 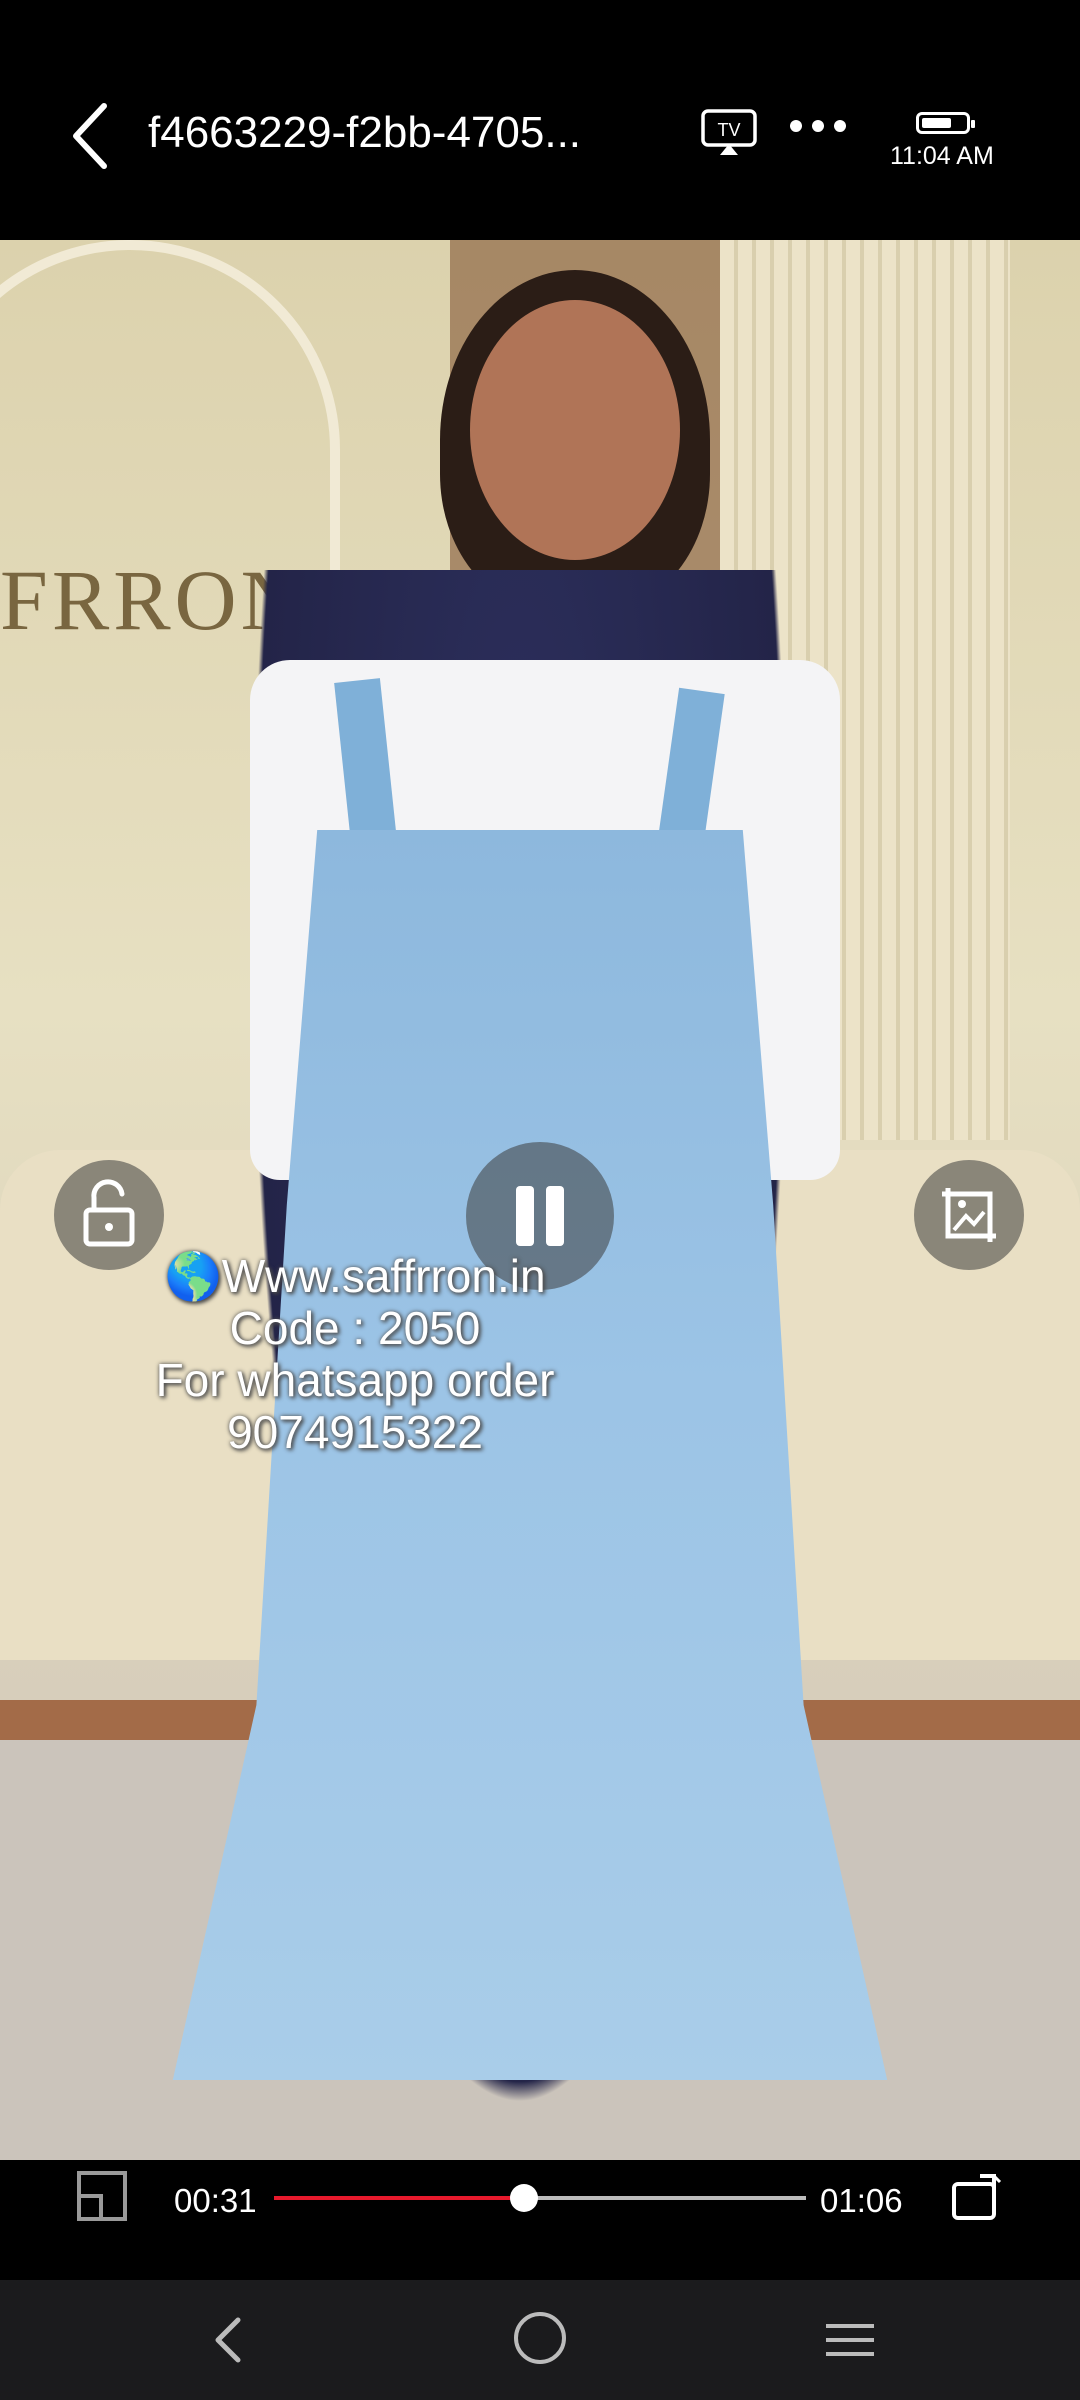 I want to click on battery-fill, so click(x=936, y=123).